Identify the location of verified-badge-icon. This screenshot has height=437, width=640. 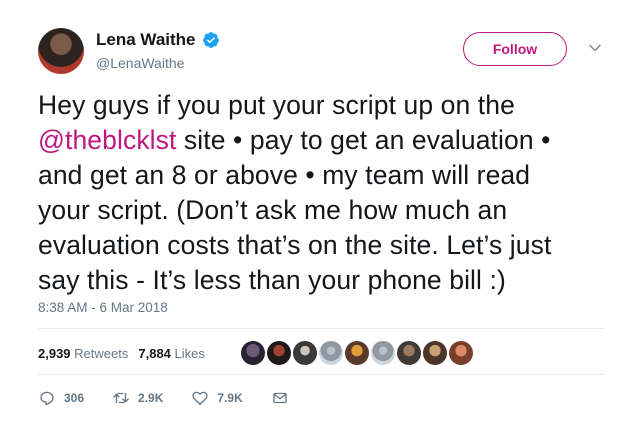
(210, 40).